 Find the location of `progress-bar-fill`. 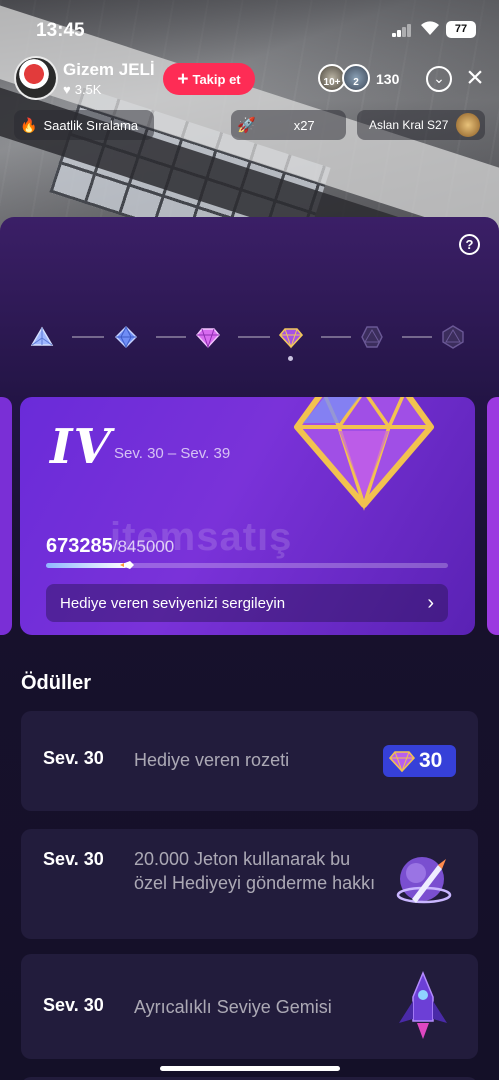

progress-bar-fill is located at coordinates (87, 565).